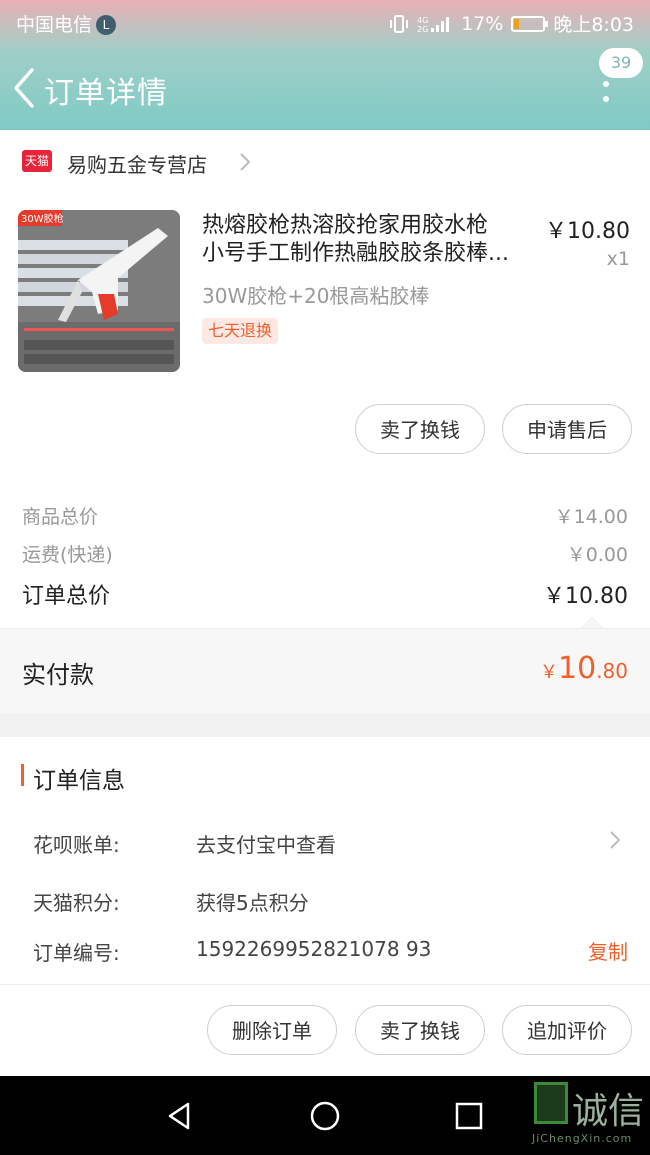 This screenshot has height=1155, width=650. I want to click on more-menu-icon, so click(606, 90).